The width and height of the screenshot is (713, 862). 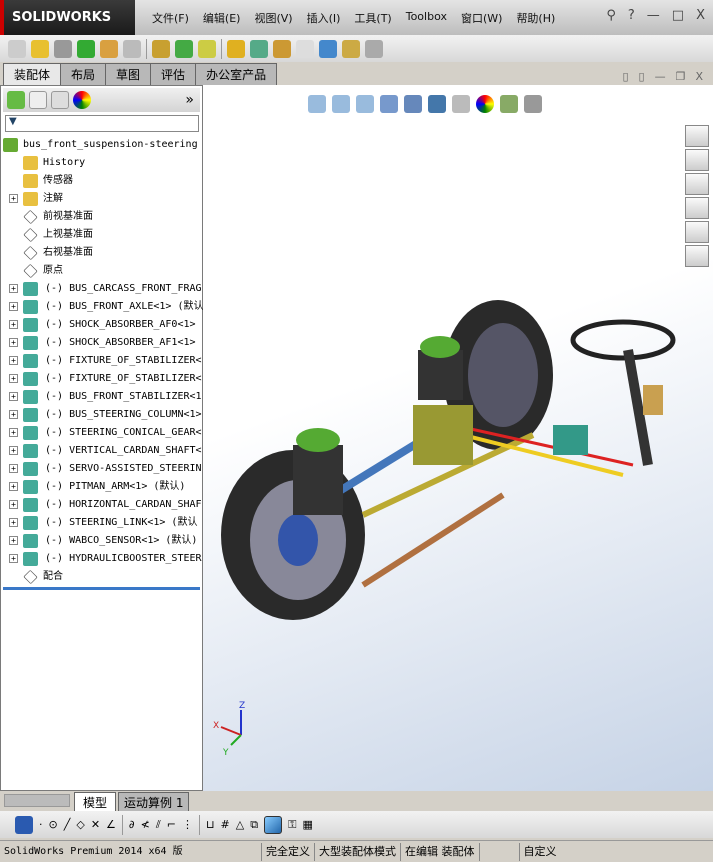 I want to click on point-icon: ·, so click(x=41, y=824).